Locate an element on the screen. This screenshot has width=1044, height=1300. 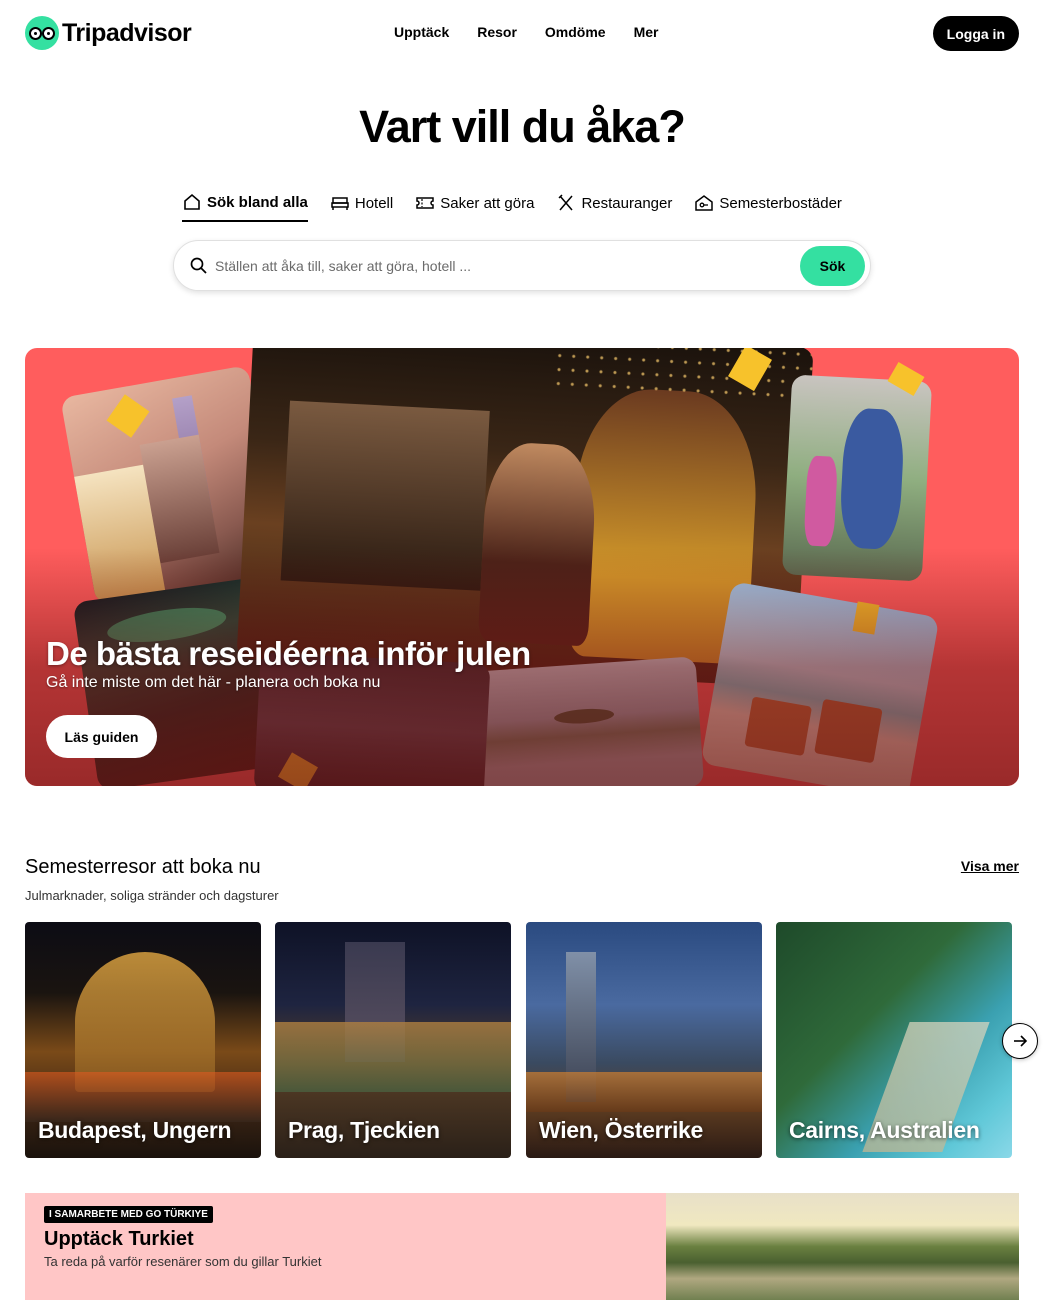
carousel-next-button is located at coordinates (1020, 1041).